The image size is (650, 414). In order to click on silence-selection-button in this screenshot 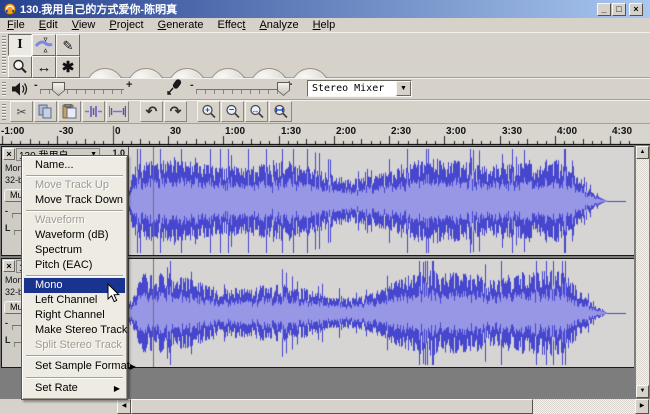, I will do `click(117, 111)`.